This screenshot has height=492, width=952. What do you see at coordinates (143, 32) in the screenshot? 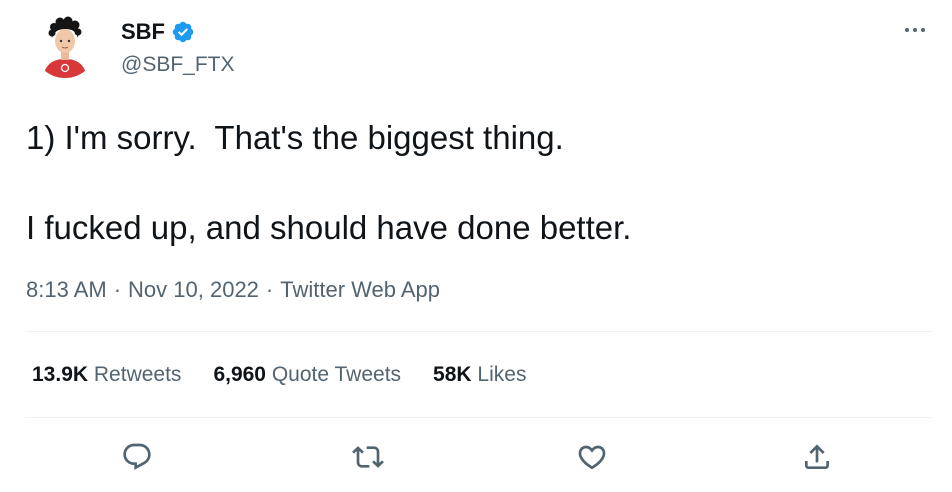
I see `display-name: SBF` at bounding box center [143, 32].